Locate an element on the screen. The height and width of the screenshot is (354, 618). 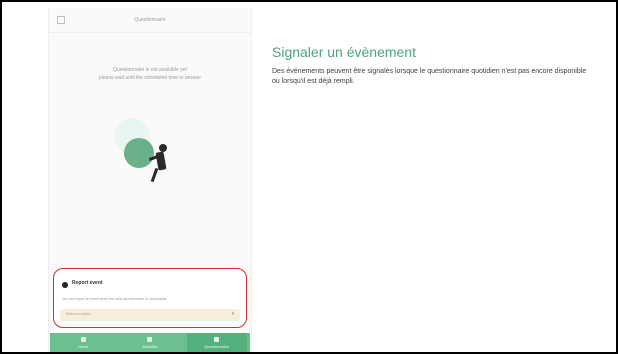
event-select-field: Select an event ▾ is located at coordinates (150, 315).